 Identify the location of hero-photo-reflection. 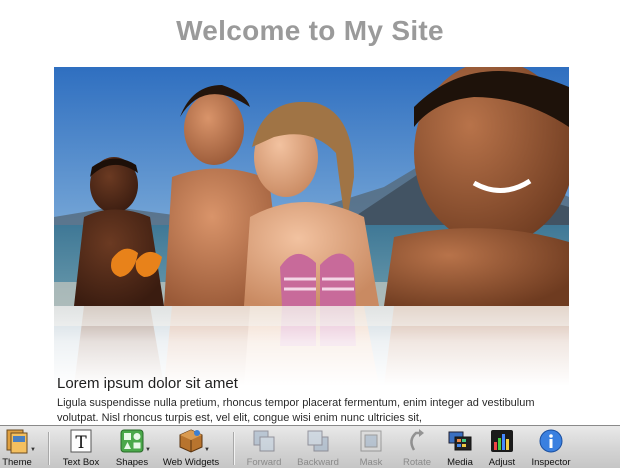
(311, 346).